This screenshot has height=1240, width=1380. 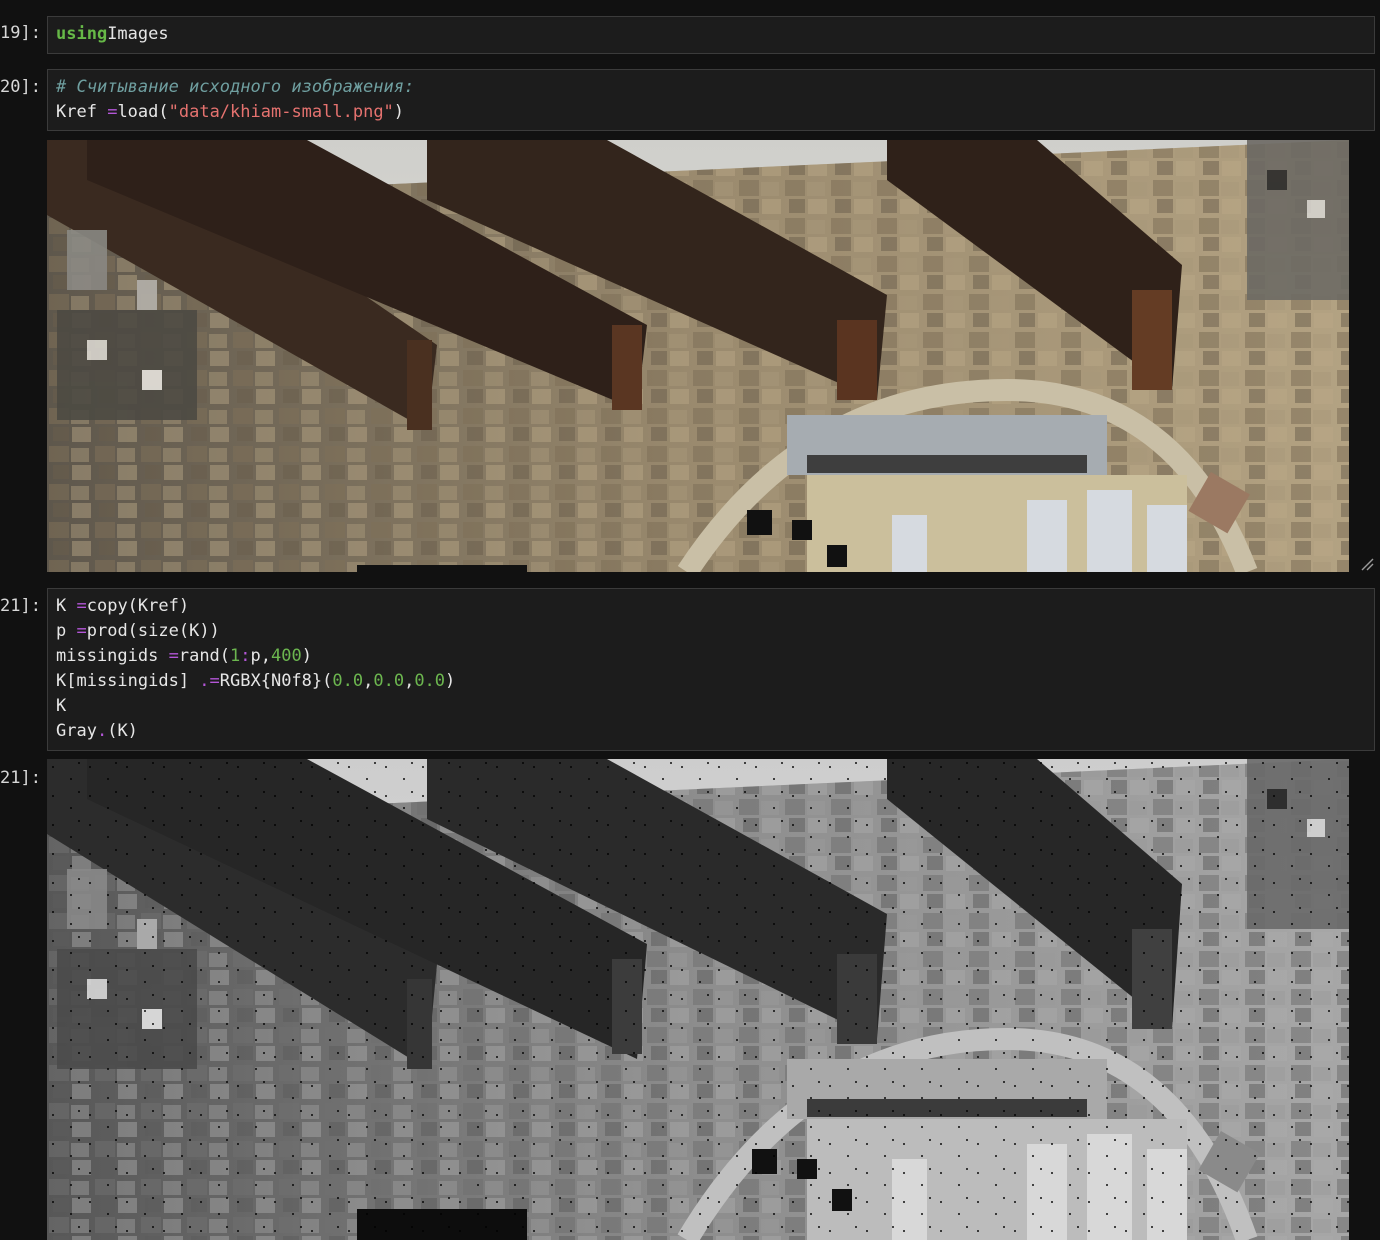 I want to click on code-token: K[missingids], so click(x=128, y=681).